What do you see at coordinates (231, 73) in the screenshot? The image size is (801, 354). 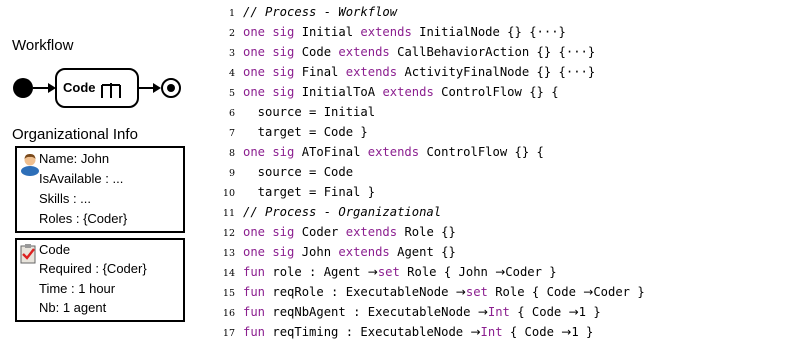 I see `line-number: 4` at bounding box center [231, 73].